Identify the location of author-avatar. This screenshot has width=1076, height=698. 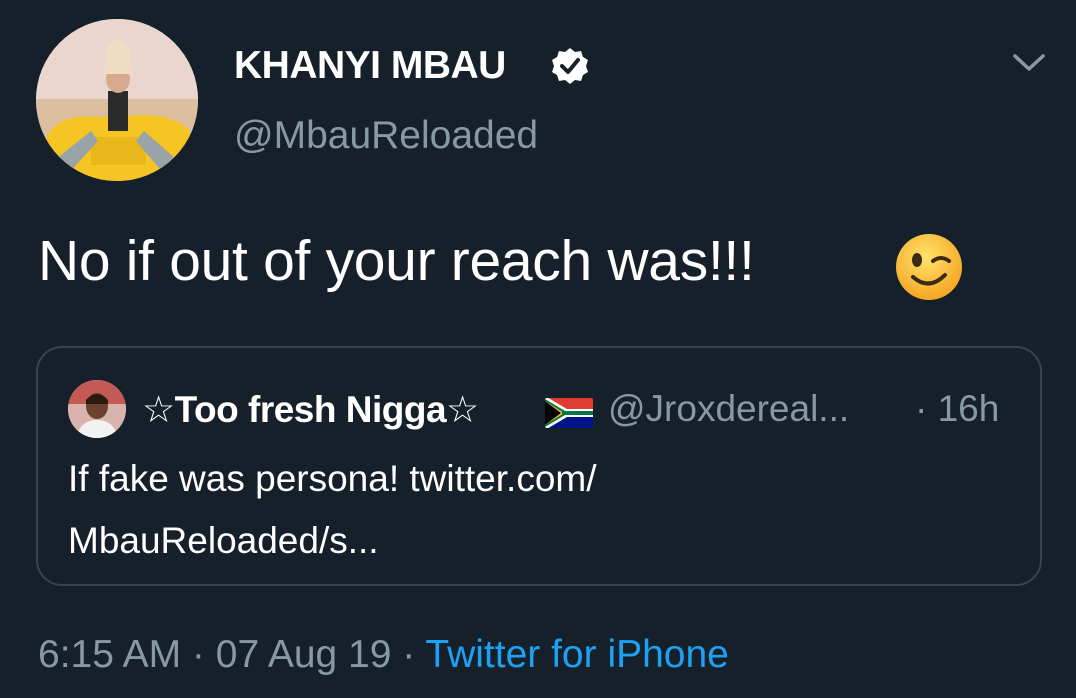
(117, 100).